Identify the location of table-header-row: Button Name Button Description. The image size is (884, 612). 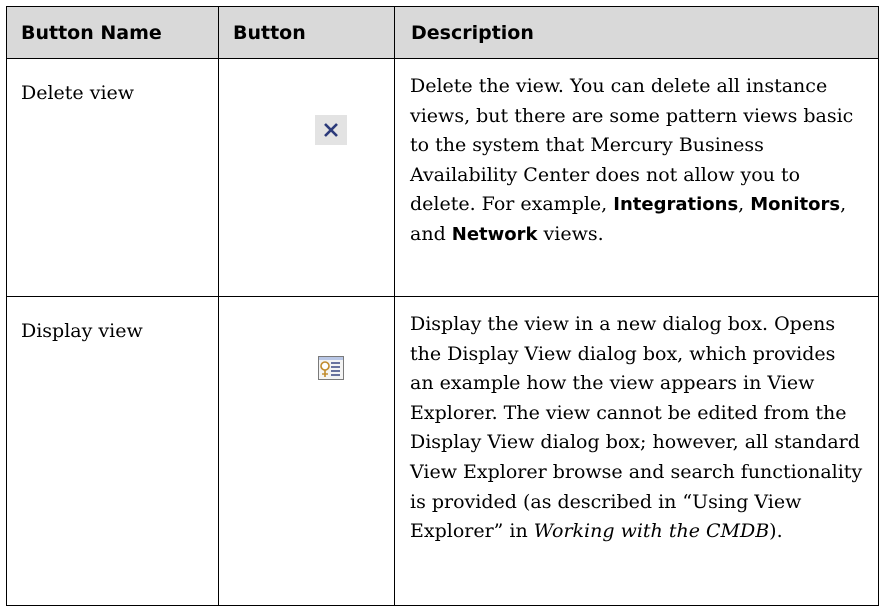
(442, 32).